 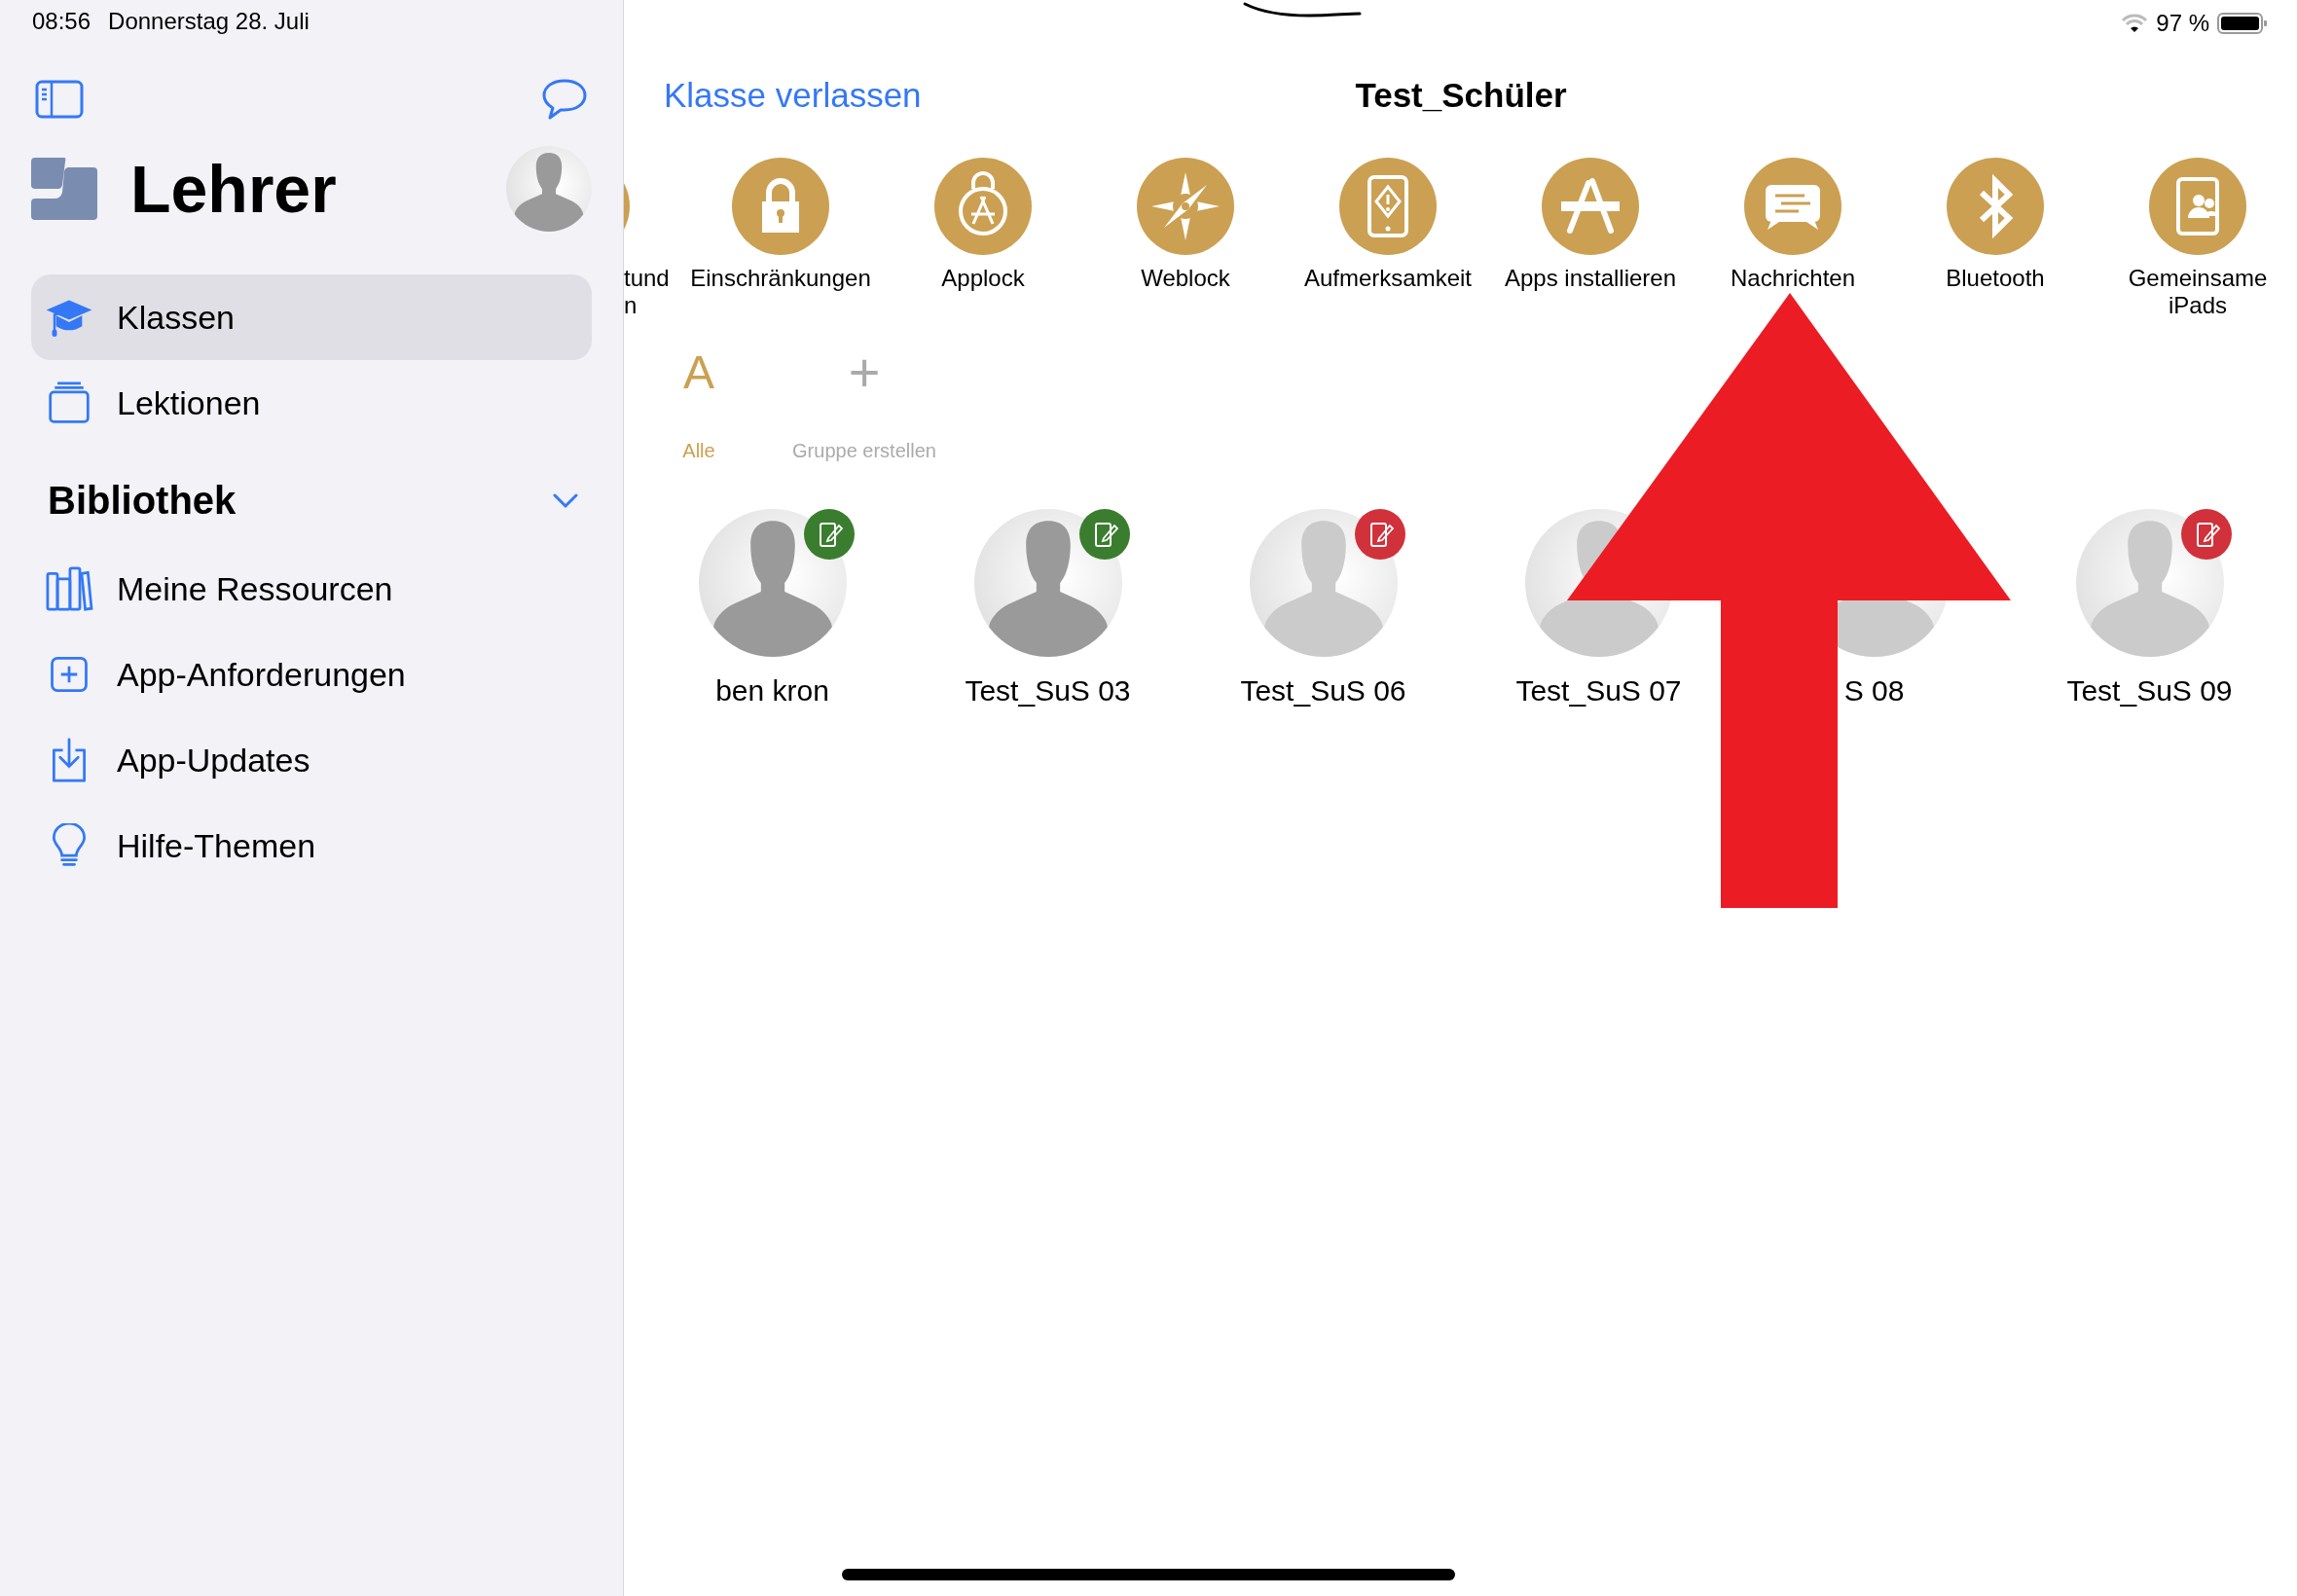 I want to click on message-icon, so click(x=1792, y=206).